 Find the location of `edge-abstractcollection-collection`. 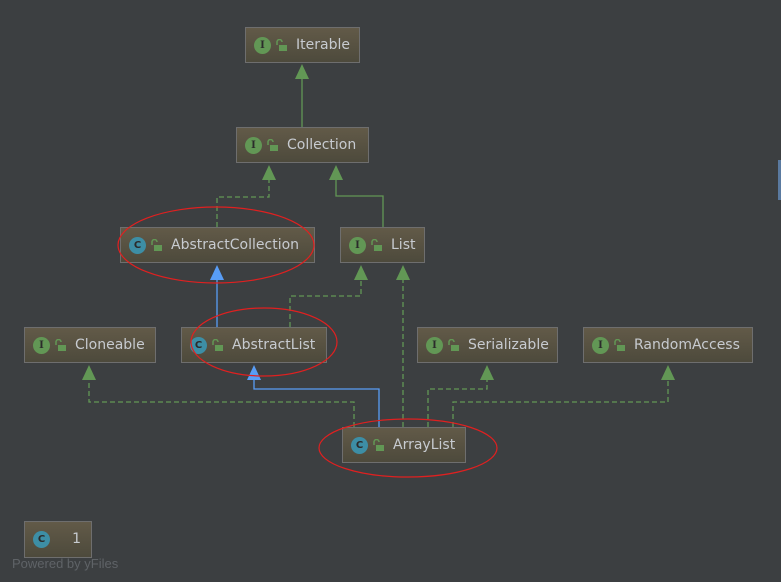

edge-abstractcollection-collection is located at coordinates (243, 203).